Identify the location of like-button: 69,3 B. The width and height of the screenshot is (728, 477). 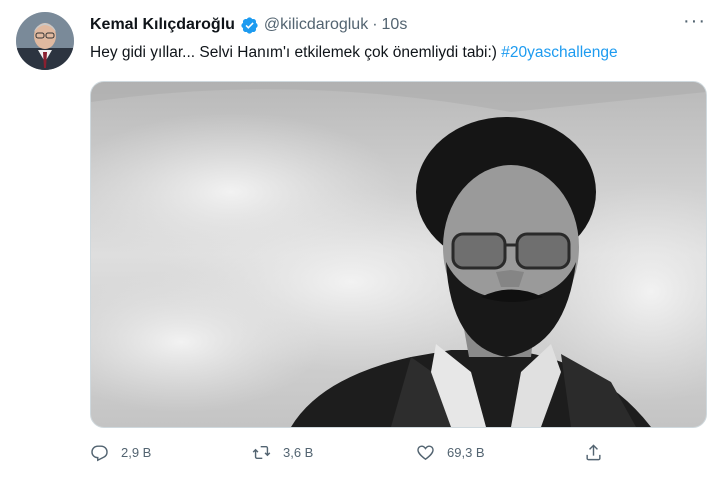
(450, 452).